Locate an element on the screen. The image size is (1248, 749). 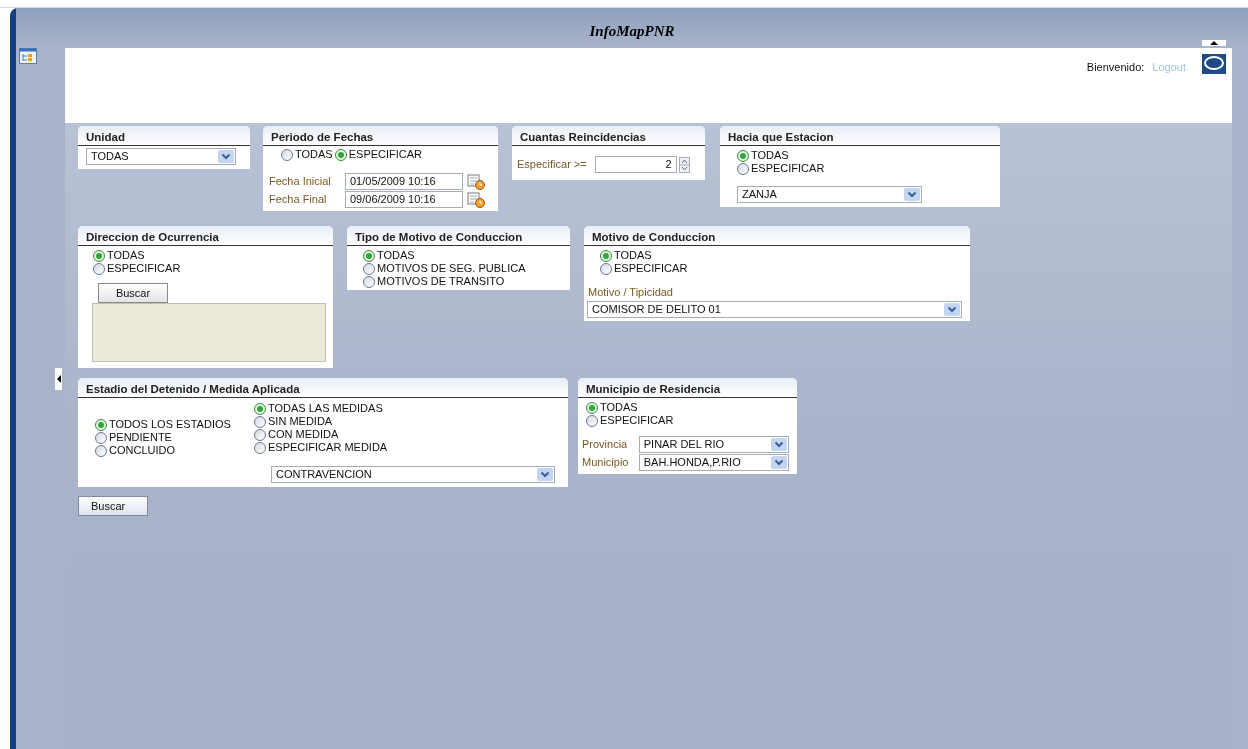
panel-title: Unidad is located at coordinates (105, 137).